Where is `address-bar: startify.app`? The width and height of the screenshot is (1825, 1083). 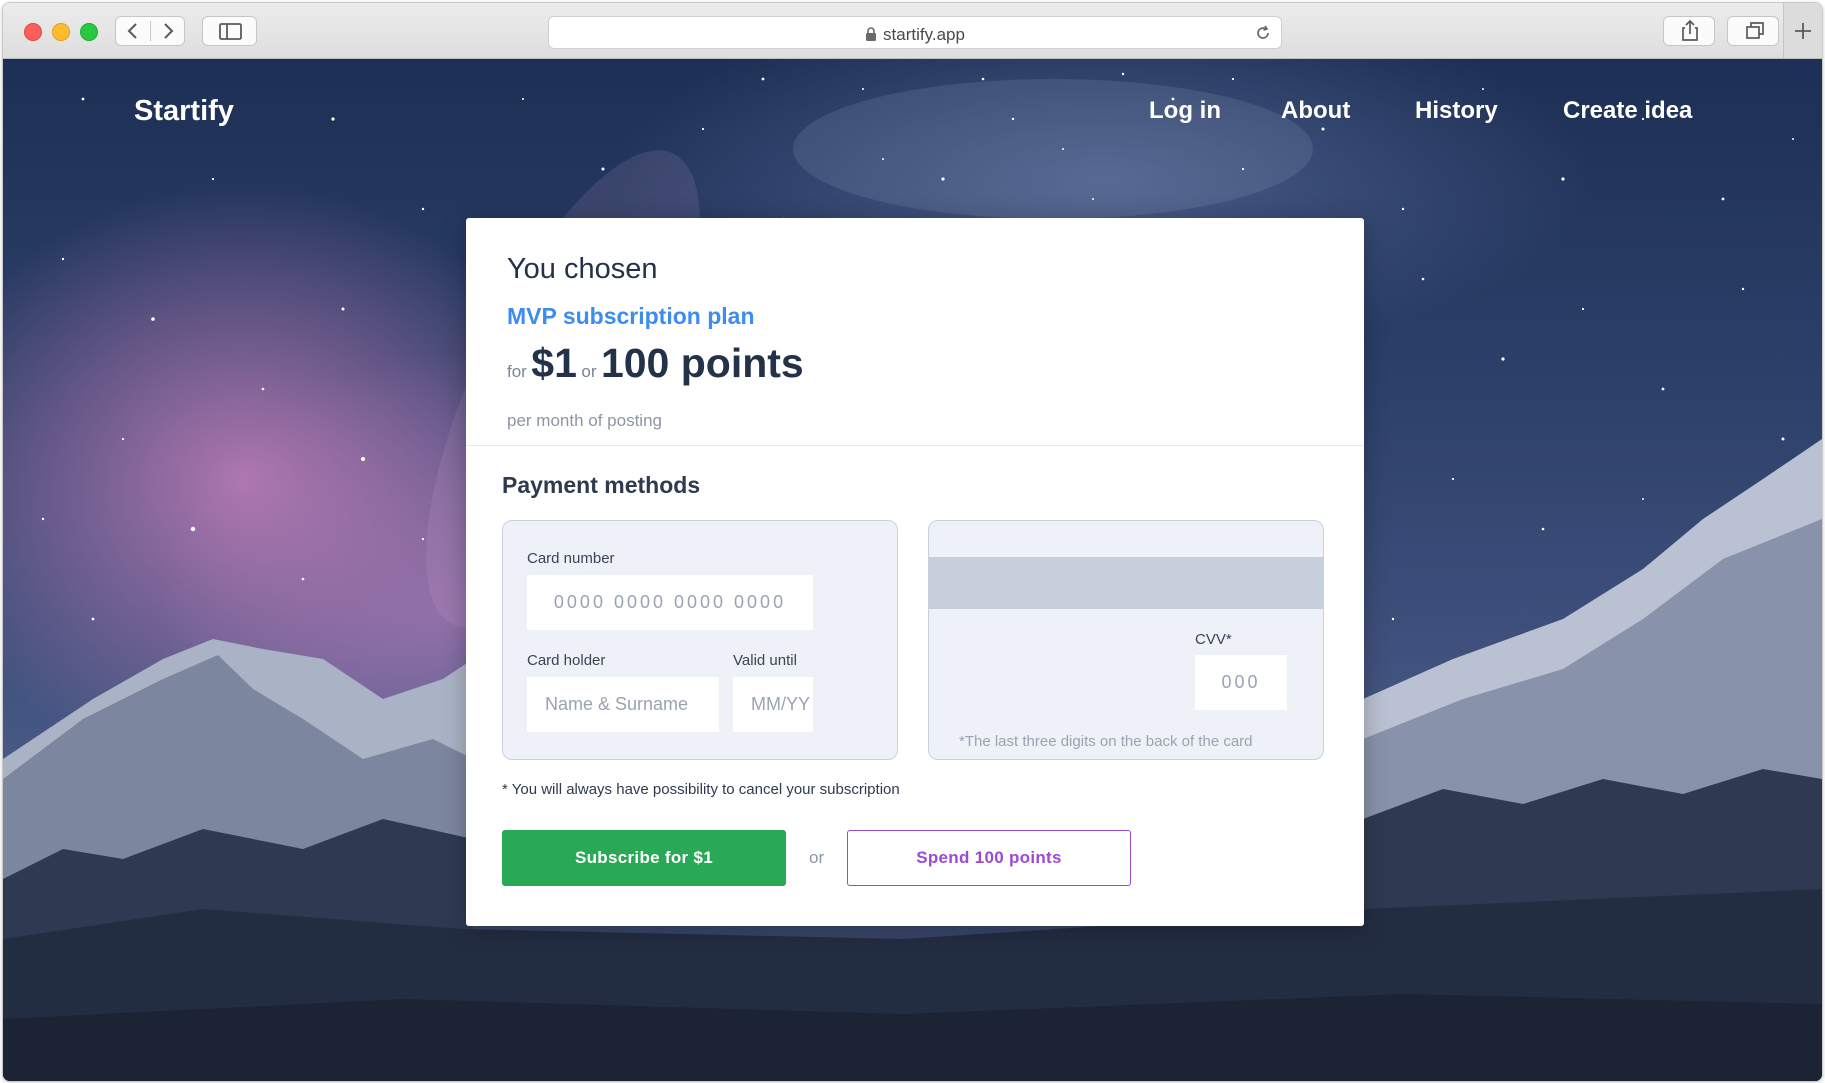 address-bar: startify.app is located at coordinates (915, 32).